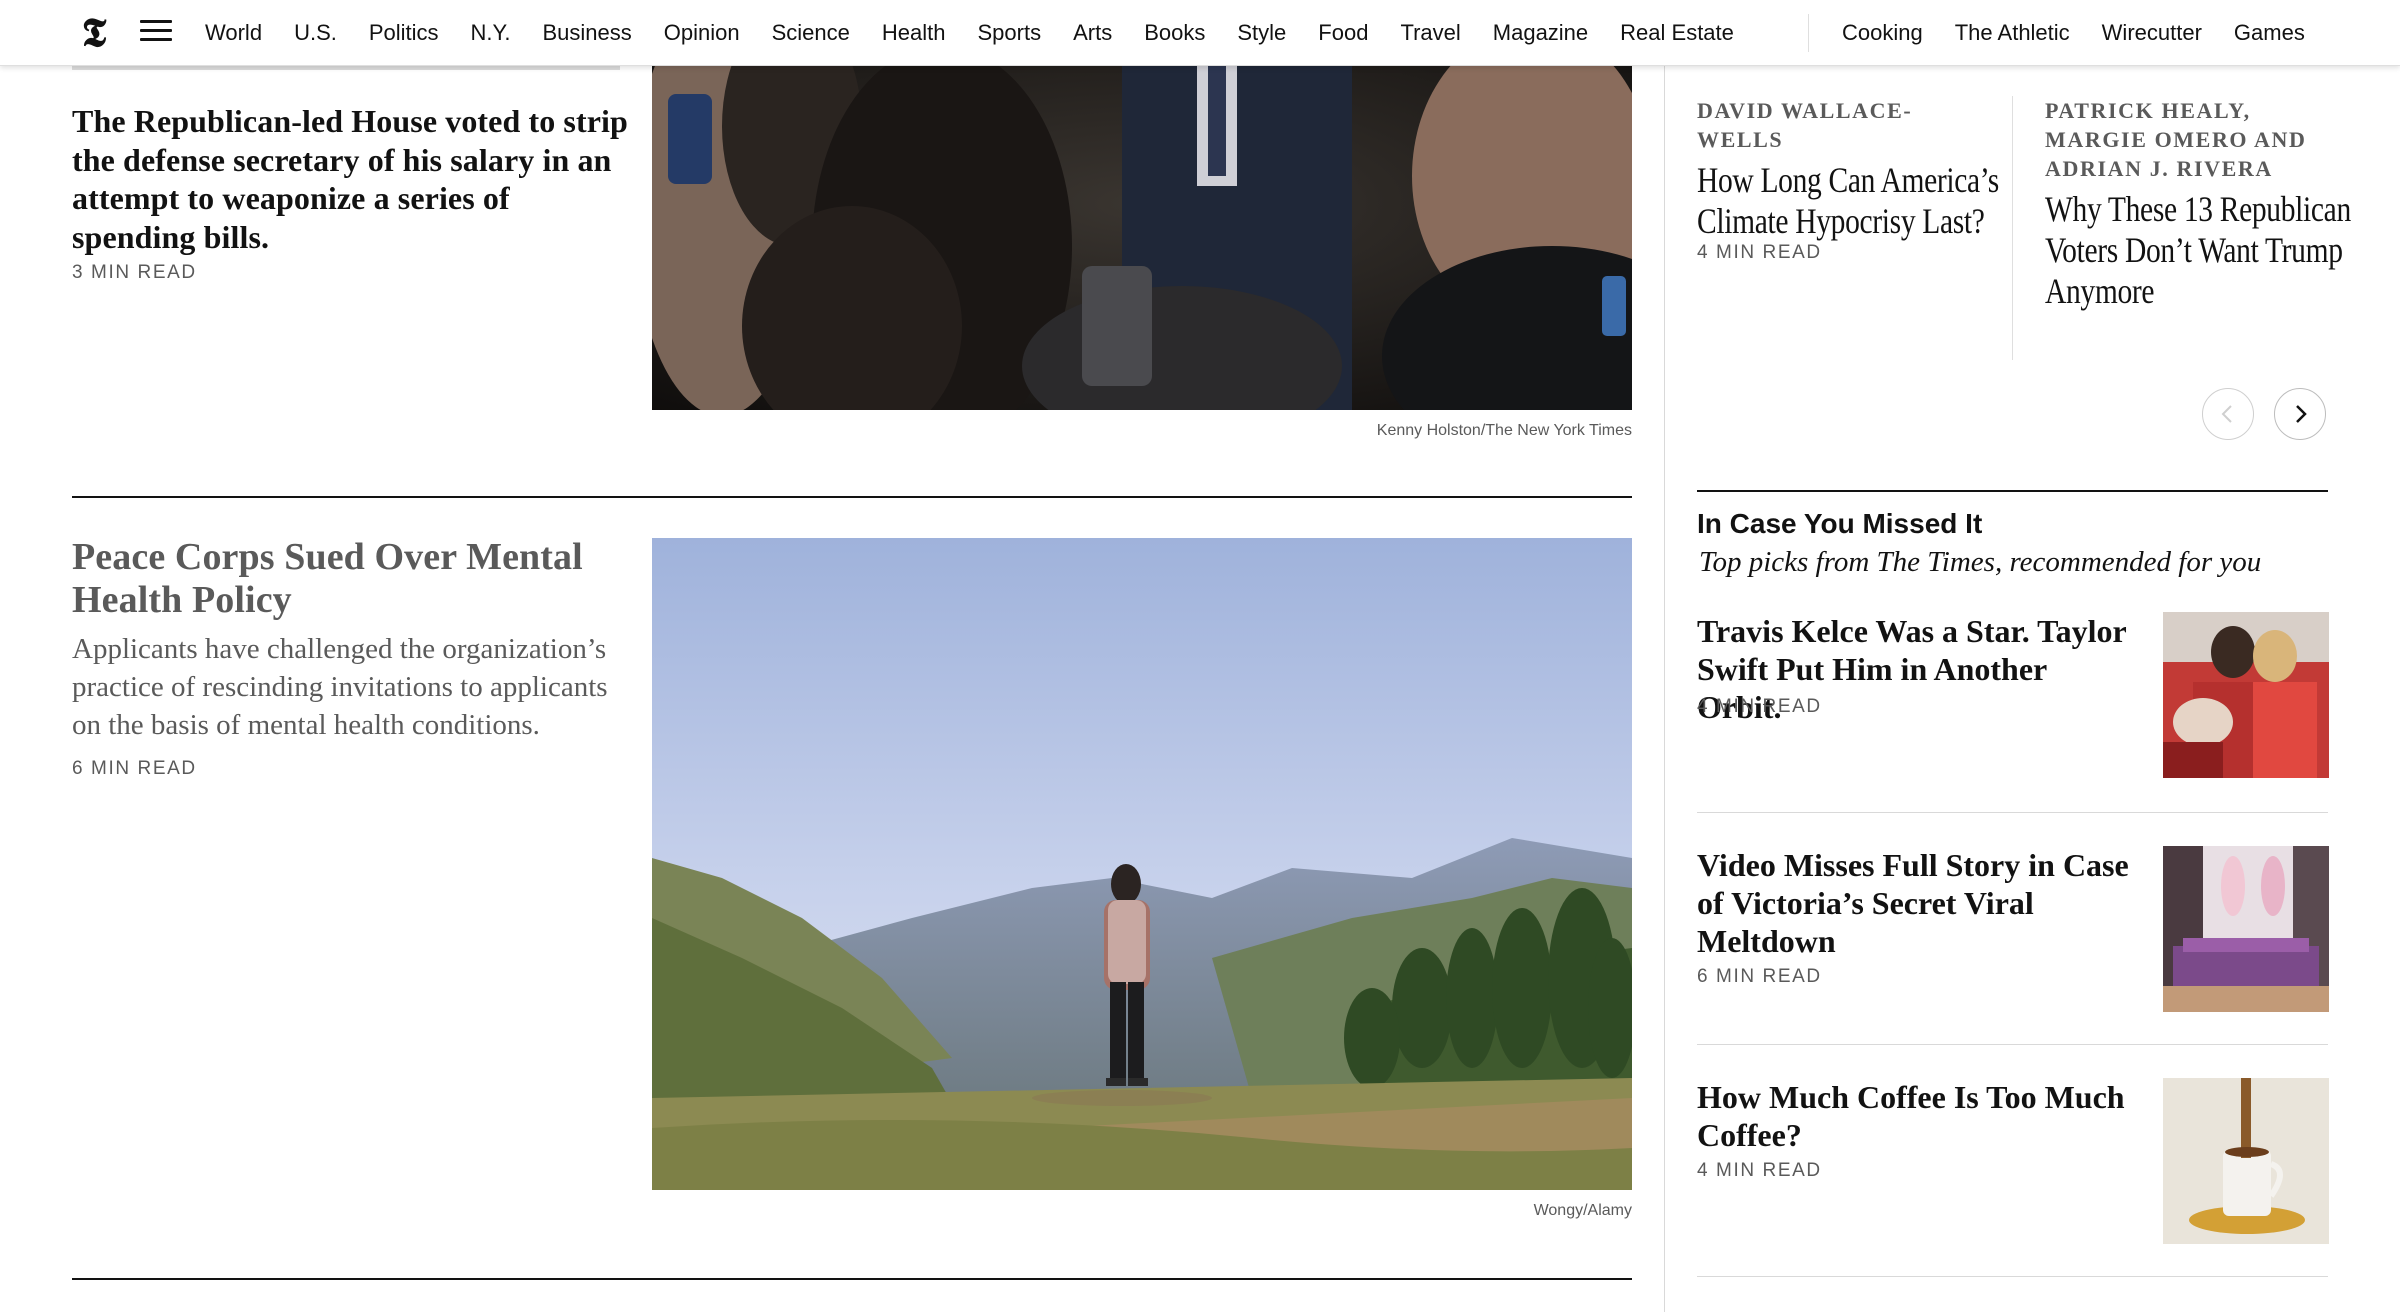 The width and height of the screenshot is (2400, 1312). I want to click on nav-item-business: Business, so click(587, 33).